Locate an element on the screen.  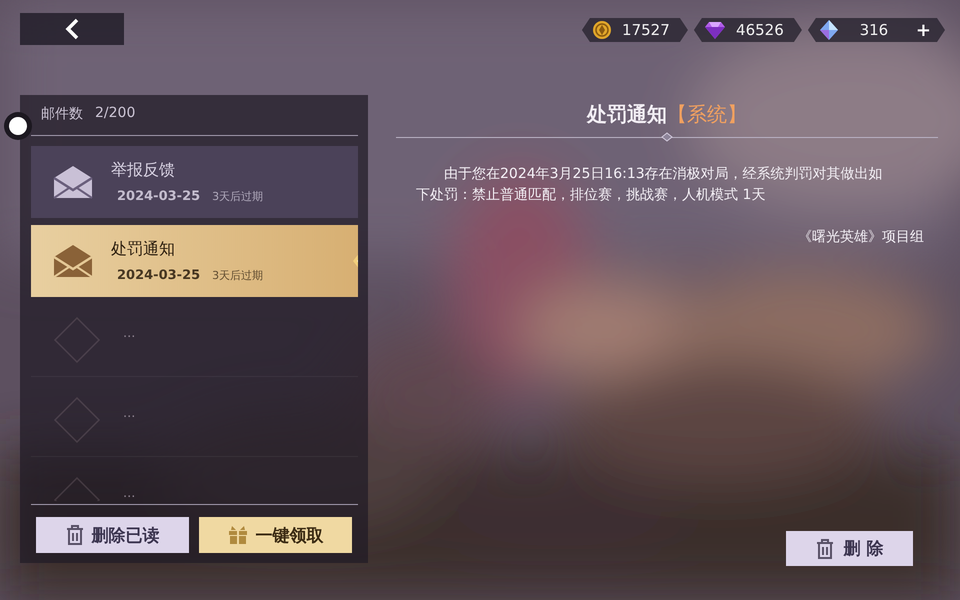
currency-amount: 316 is located at coordinates (874, 30).